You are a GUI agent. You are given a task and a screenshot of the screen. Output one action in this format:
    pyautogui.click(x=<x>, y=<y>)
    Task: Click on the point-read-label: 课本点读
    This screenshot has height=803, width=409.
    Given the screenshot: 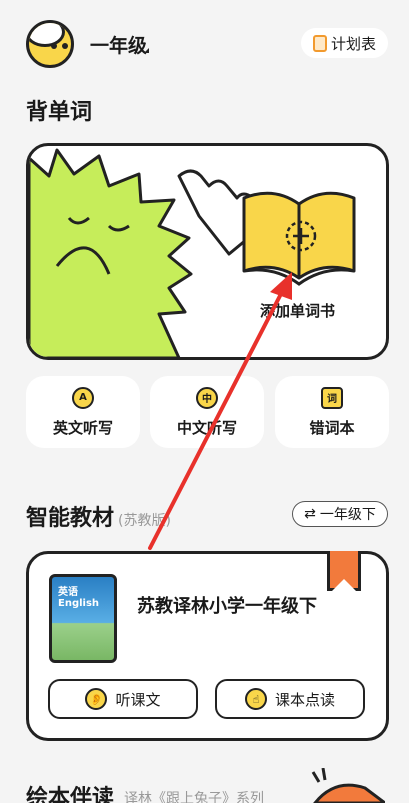 What is the action you would take?
    pyautogui.click(x=304, y=699)
    